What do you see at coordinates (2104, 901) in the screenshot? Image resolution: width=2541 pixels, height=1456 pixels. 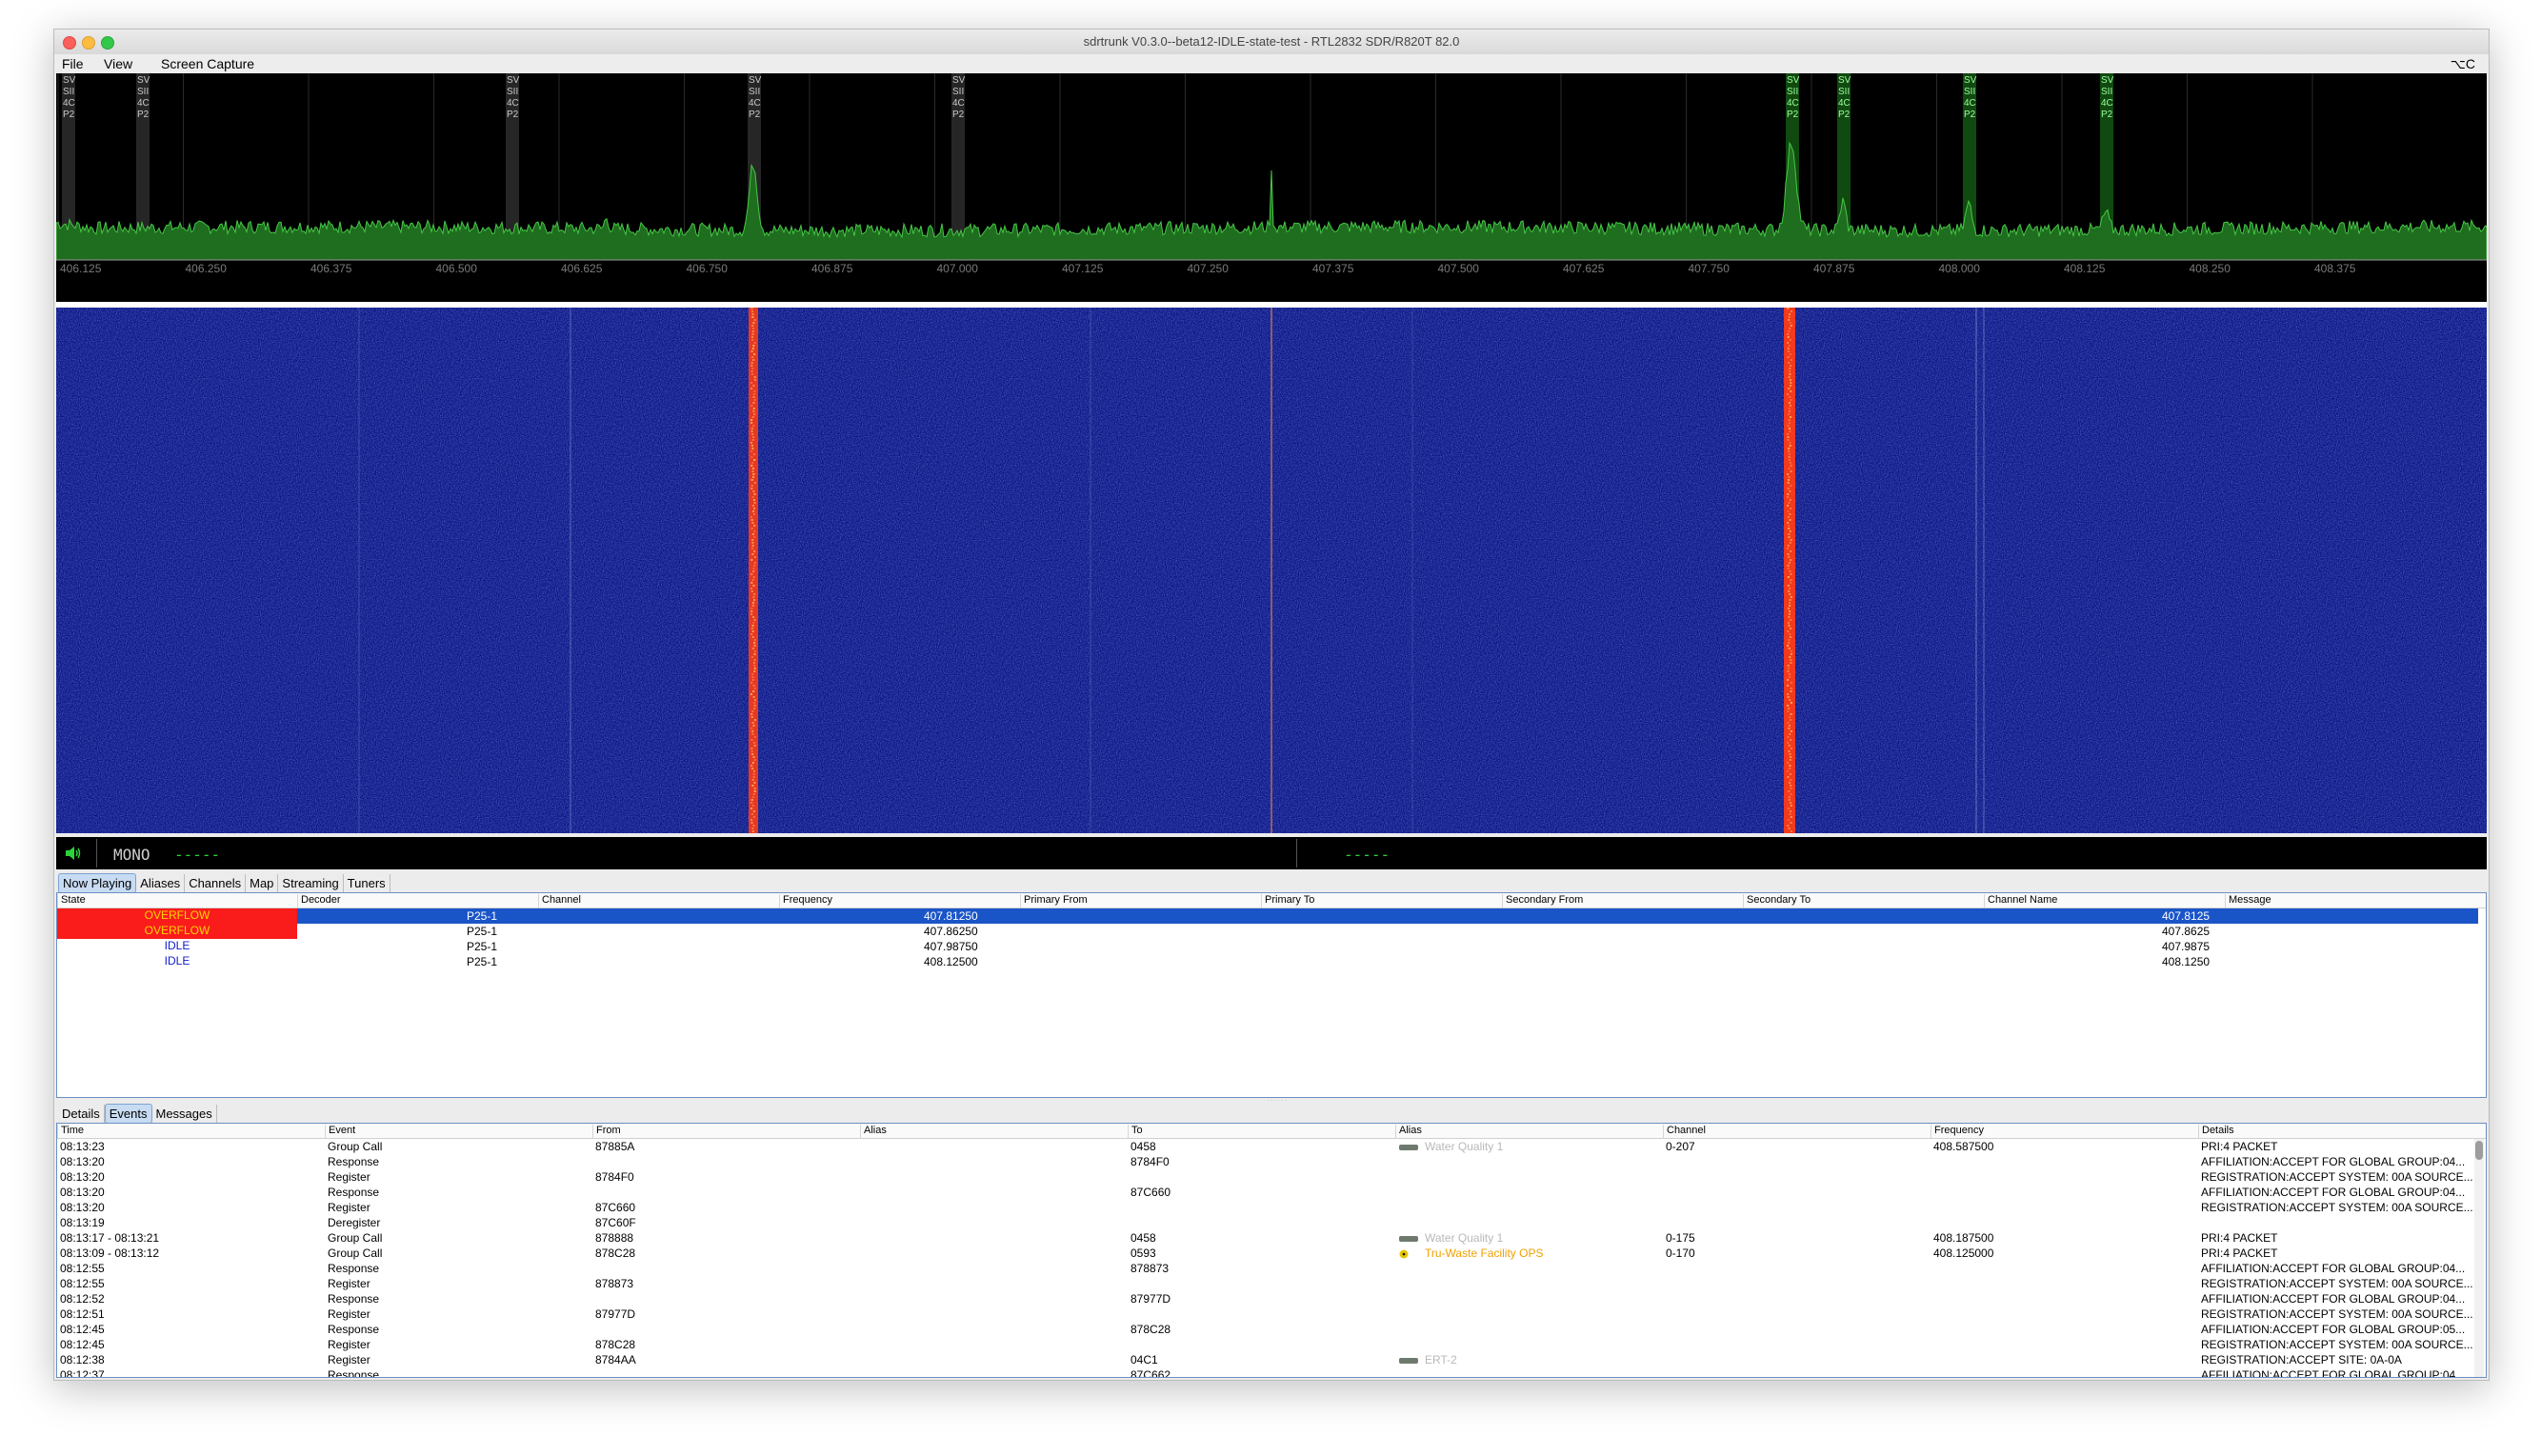 I see `column-header-channel-name: Channel Name` at bounding box center [2104, 901].